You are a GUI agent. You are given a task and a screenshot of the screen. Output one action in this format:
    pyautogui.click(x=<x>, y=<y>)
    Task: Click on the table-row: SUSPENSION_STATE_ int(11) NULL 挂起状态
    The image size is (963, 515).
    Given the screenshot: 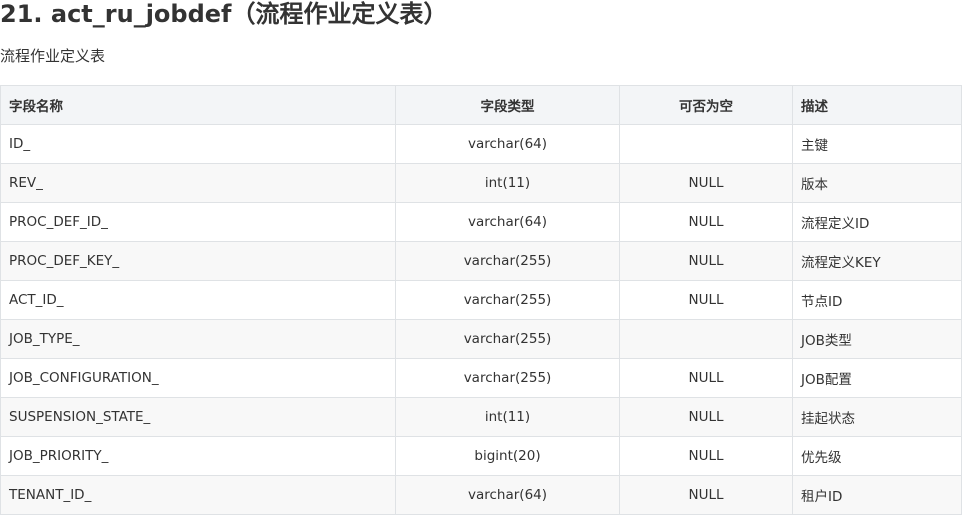 What is the action you would take?
    pyautogui.click(x=481, y=417)
    